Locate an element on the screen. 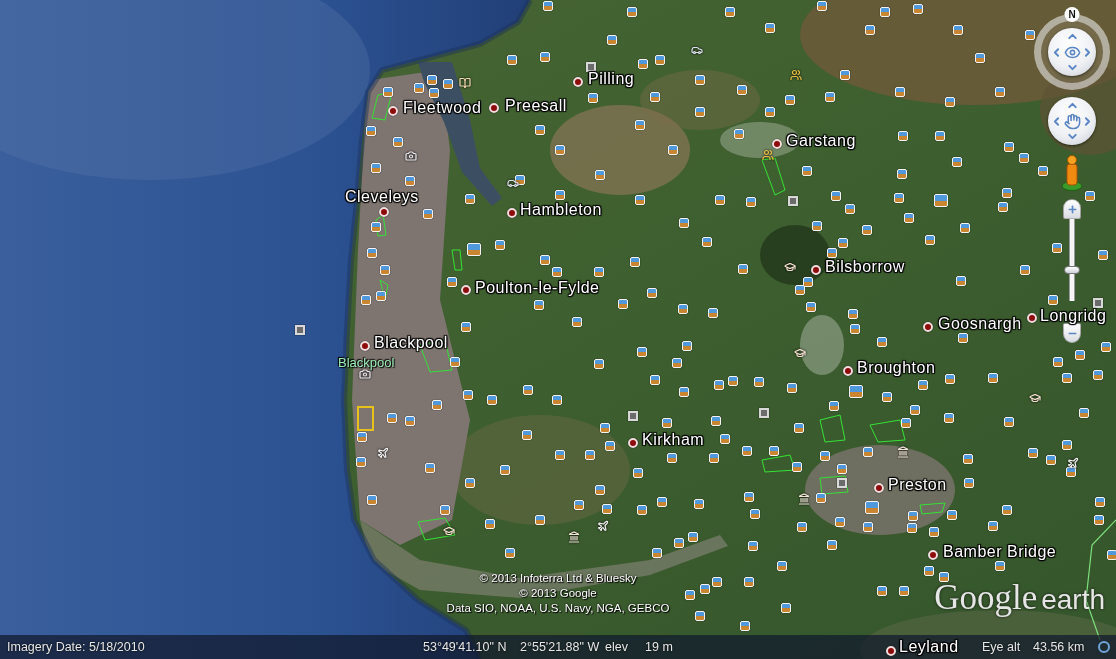 This screenshot has height=659, width=1116. zoom-slider-thumb is located at coordinates (1072, 269).